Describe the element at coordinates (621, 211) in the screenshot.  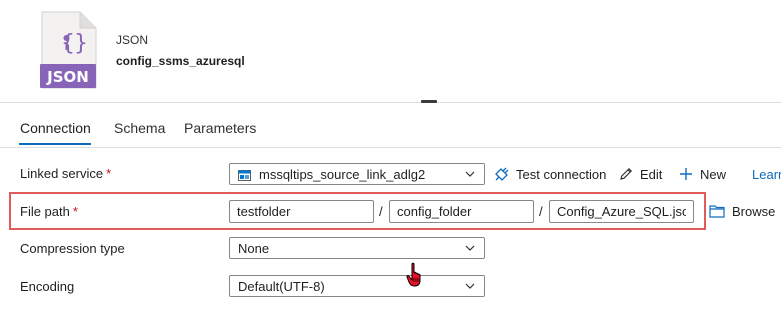
I see `file-path-file-input` at that location.